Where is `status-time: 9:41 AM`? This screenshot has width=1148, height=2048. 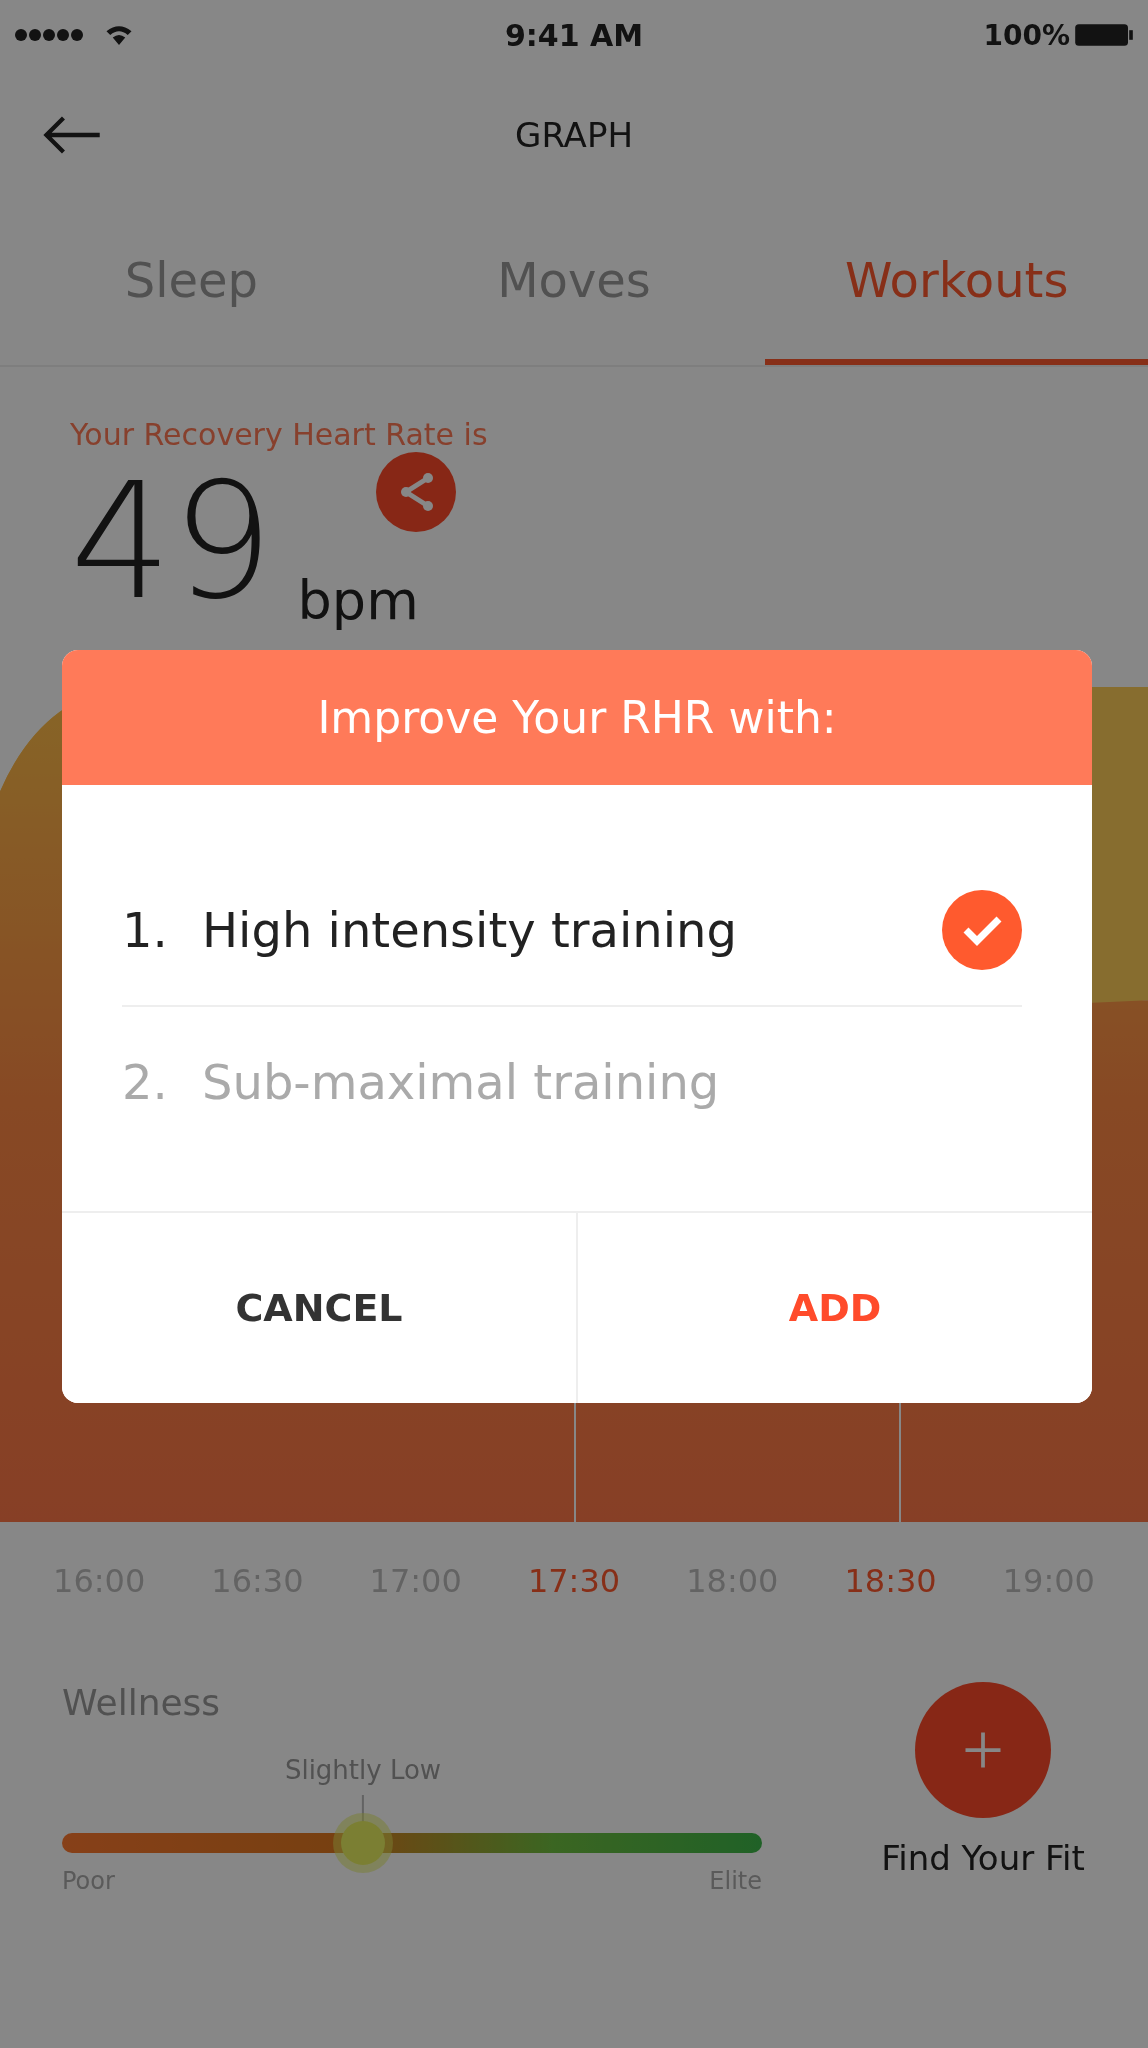
status-time: 9:41 AM is located at coordinates (574, 35).